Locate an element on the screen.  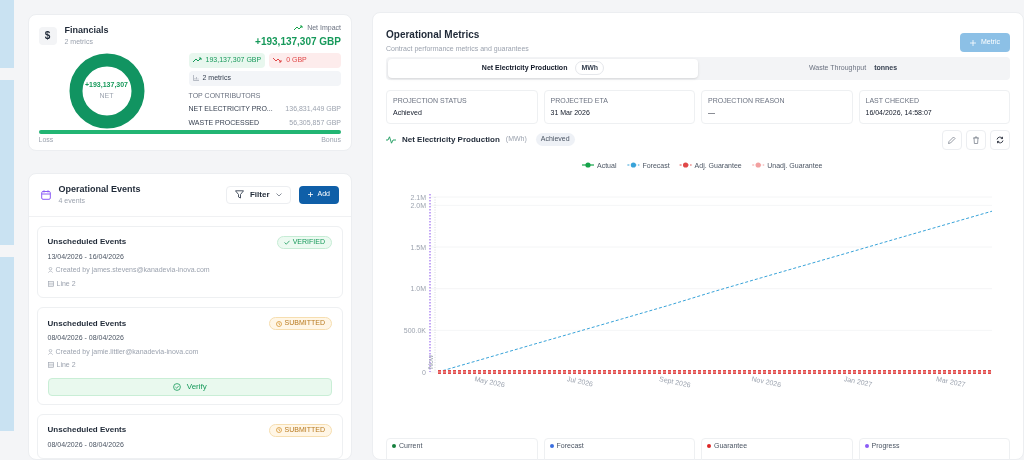
refresh-icon is located at coordinates (1000, 139).